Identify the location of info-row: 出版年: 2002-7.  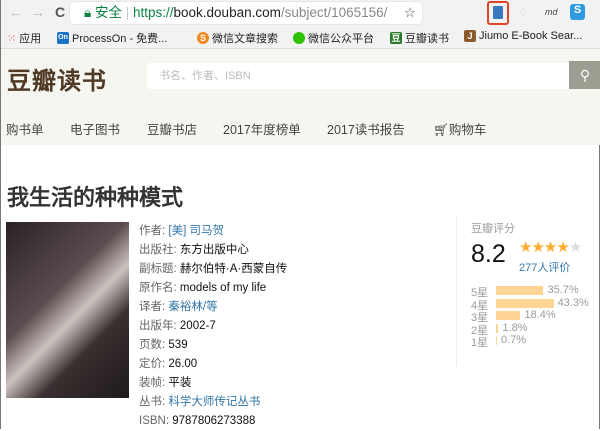
(213, 326).